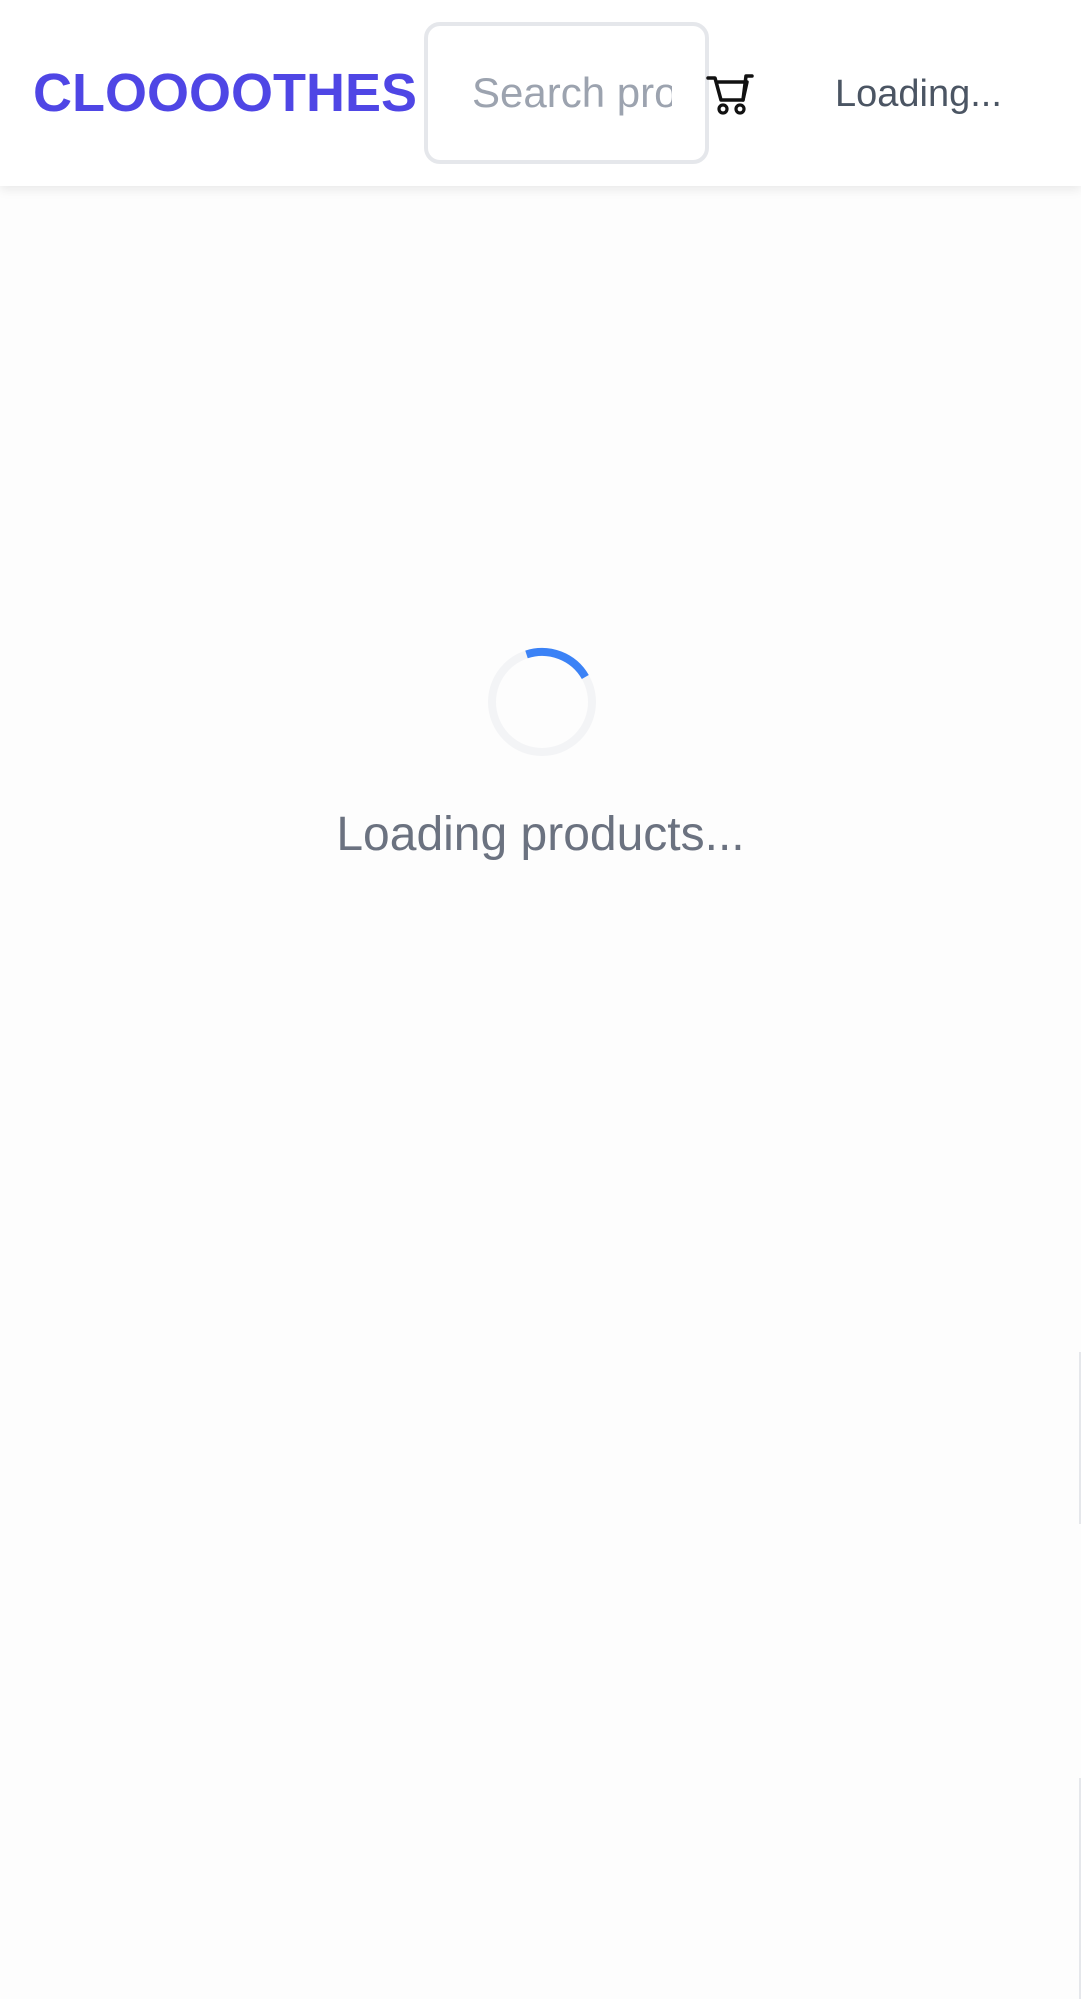 Image resolution: width=1081 pixels, height=1999 pixels. I want to click on search-box, so click(566, 93).